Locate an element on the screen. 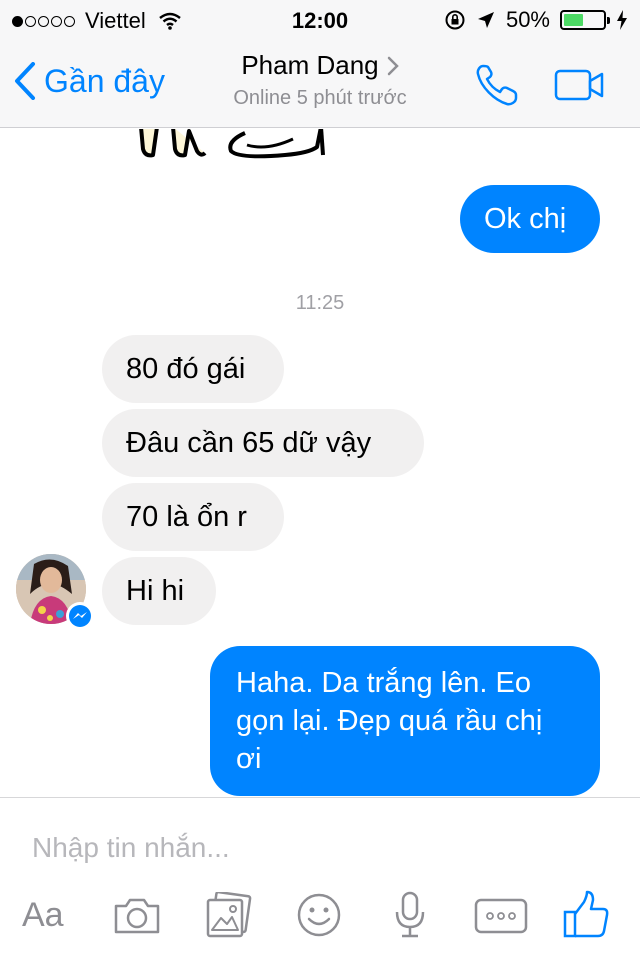 Image resolution: width=640 pixels, height=960 pixels. sticker-image is located at coordinates (232, 144).